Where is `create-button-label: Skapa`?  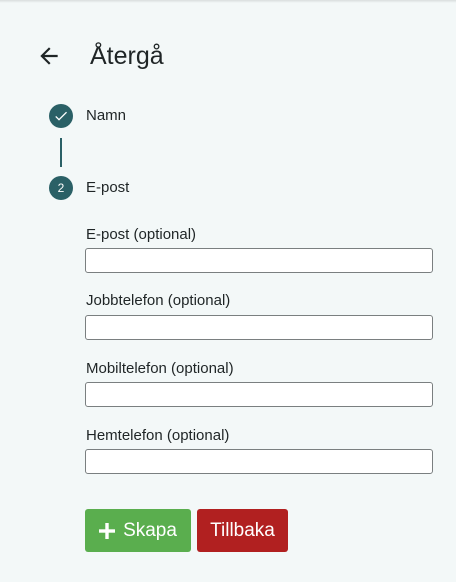 create-button-label: Skapa is located at coordinates (150, 530).